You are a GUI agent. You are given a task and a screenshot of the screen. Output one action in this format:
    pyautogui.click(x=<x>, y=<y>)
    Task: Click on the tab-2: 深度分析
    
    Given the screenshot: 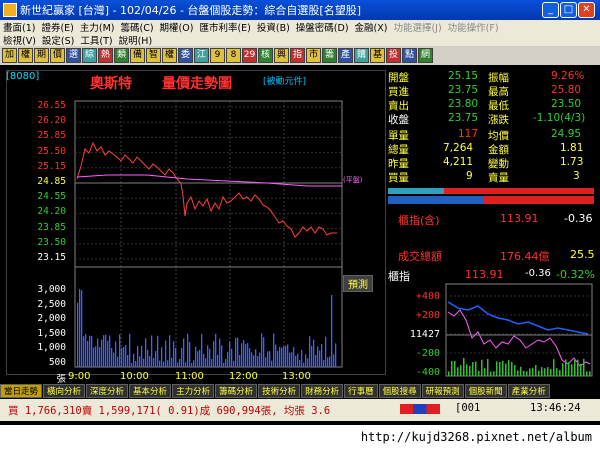 What is the action you would take?
    pyautogui.click(x=107, y=391)
    